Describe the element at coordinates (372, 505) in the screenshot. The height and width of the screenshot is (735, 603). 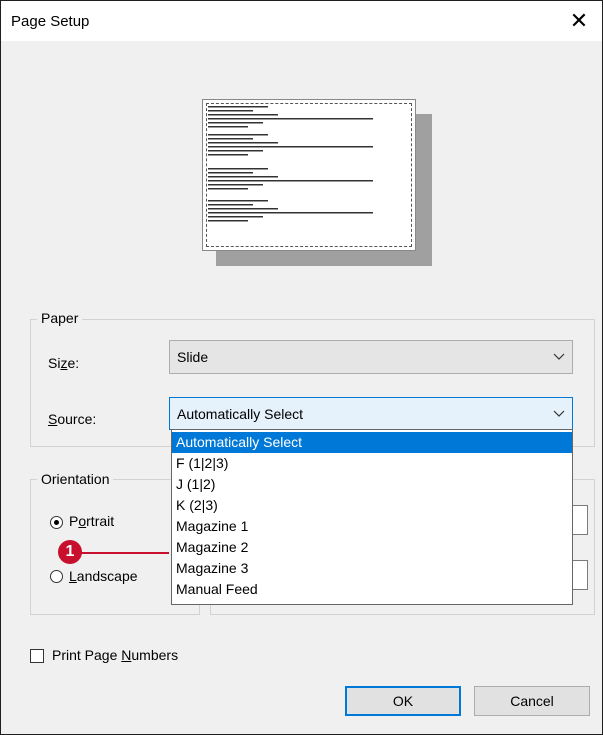
I see `dropdown-option: K (2|3)` at that location.